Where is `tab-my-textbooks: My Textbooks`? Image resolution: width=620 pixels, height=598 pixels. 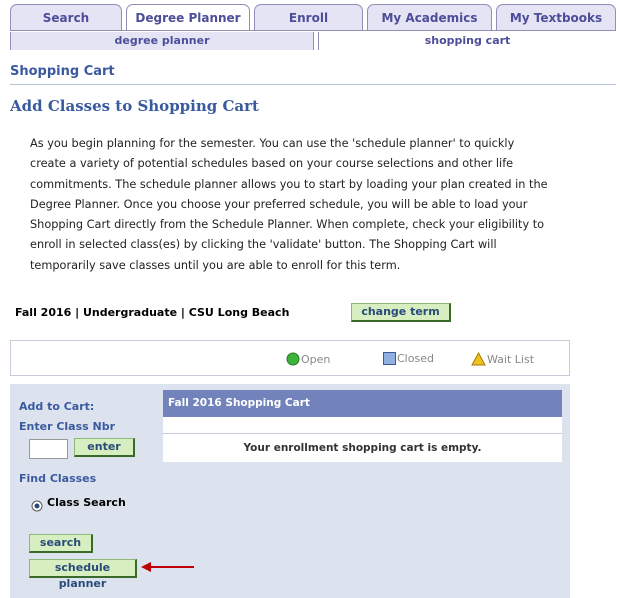 tab-my-textbooks: My Textbooks is located at coordinates (556, 17).